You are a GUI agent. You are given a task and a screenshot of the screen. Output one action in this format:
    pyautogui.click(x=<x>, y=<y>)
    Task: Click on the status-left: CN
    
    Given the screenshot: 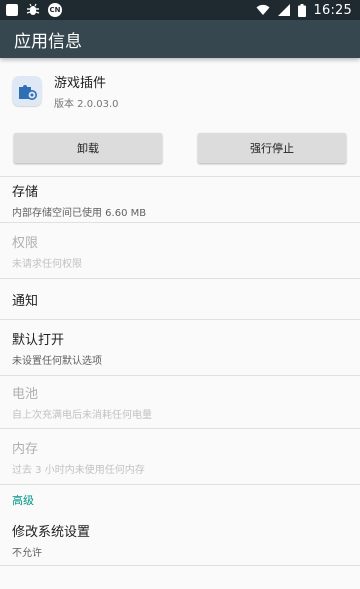 What is the action you would take?
    pyautogui.click(x=34, y=10)
    